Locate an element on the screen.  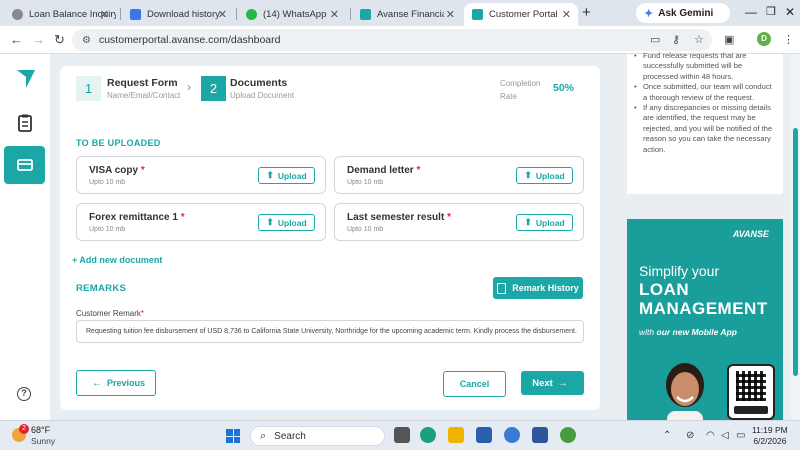
promo-line-3: MANAGEMENT is located at coordinates (703, 308).